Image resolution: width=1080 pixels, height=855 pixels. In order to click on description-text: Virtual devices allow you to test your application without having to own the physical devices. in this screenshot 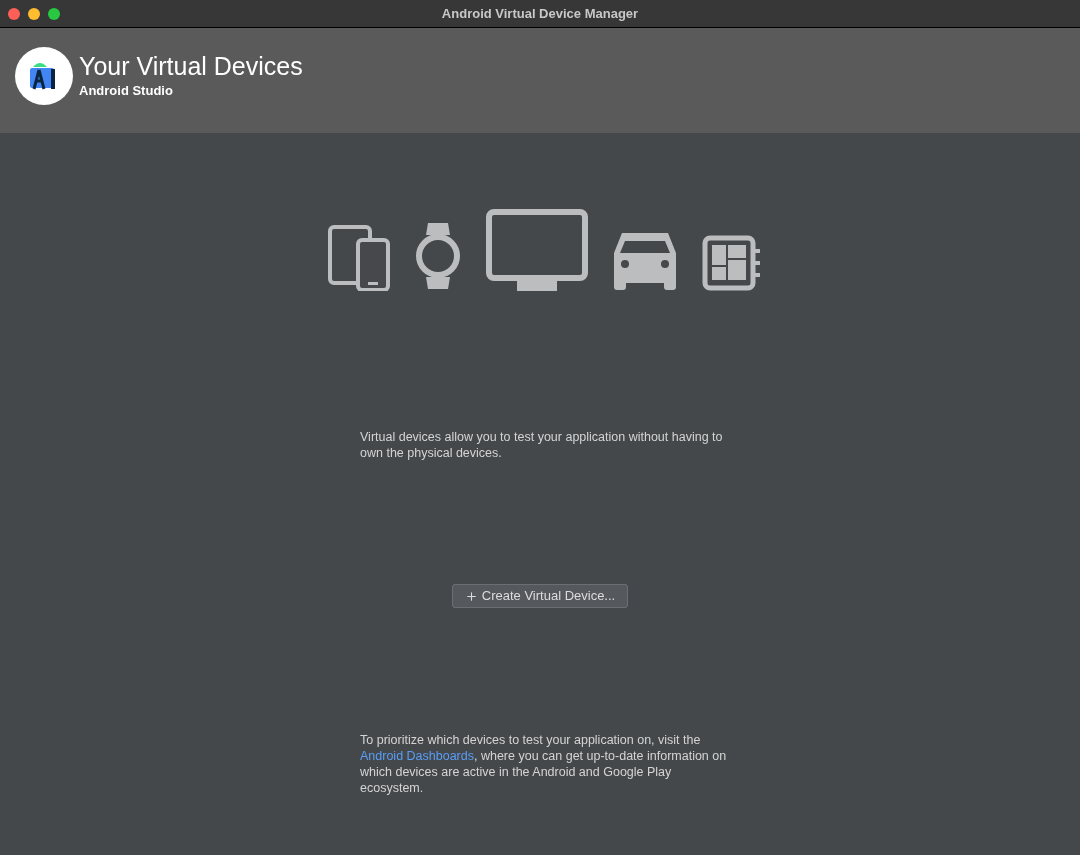, I will do `click(542, 445)`.